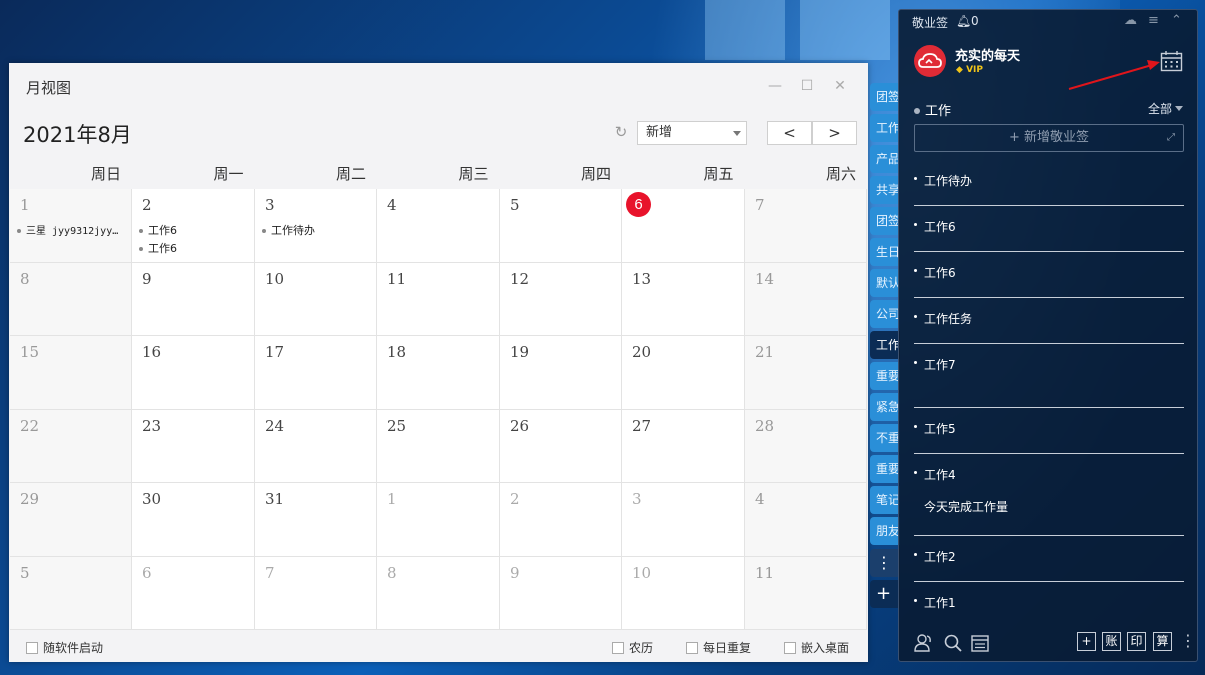 This screenshot has height=675, width=1205. What do you see at coordinates (885, 438) in the screenshot?
I see `category-tab: 不重` at bounding box center [885, 438].